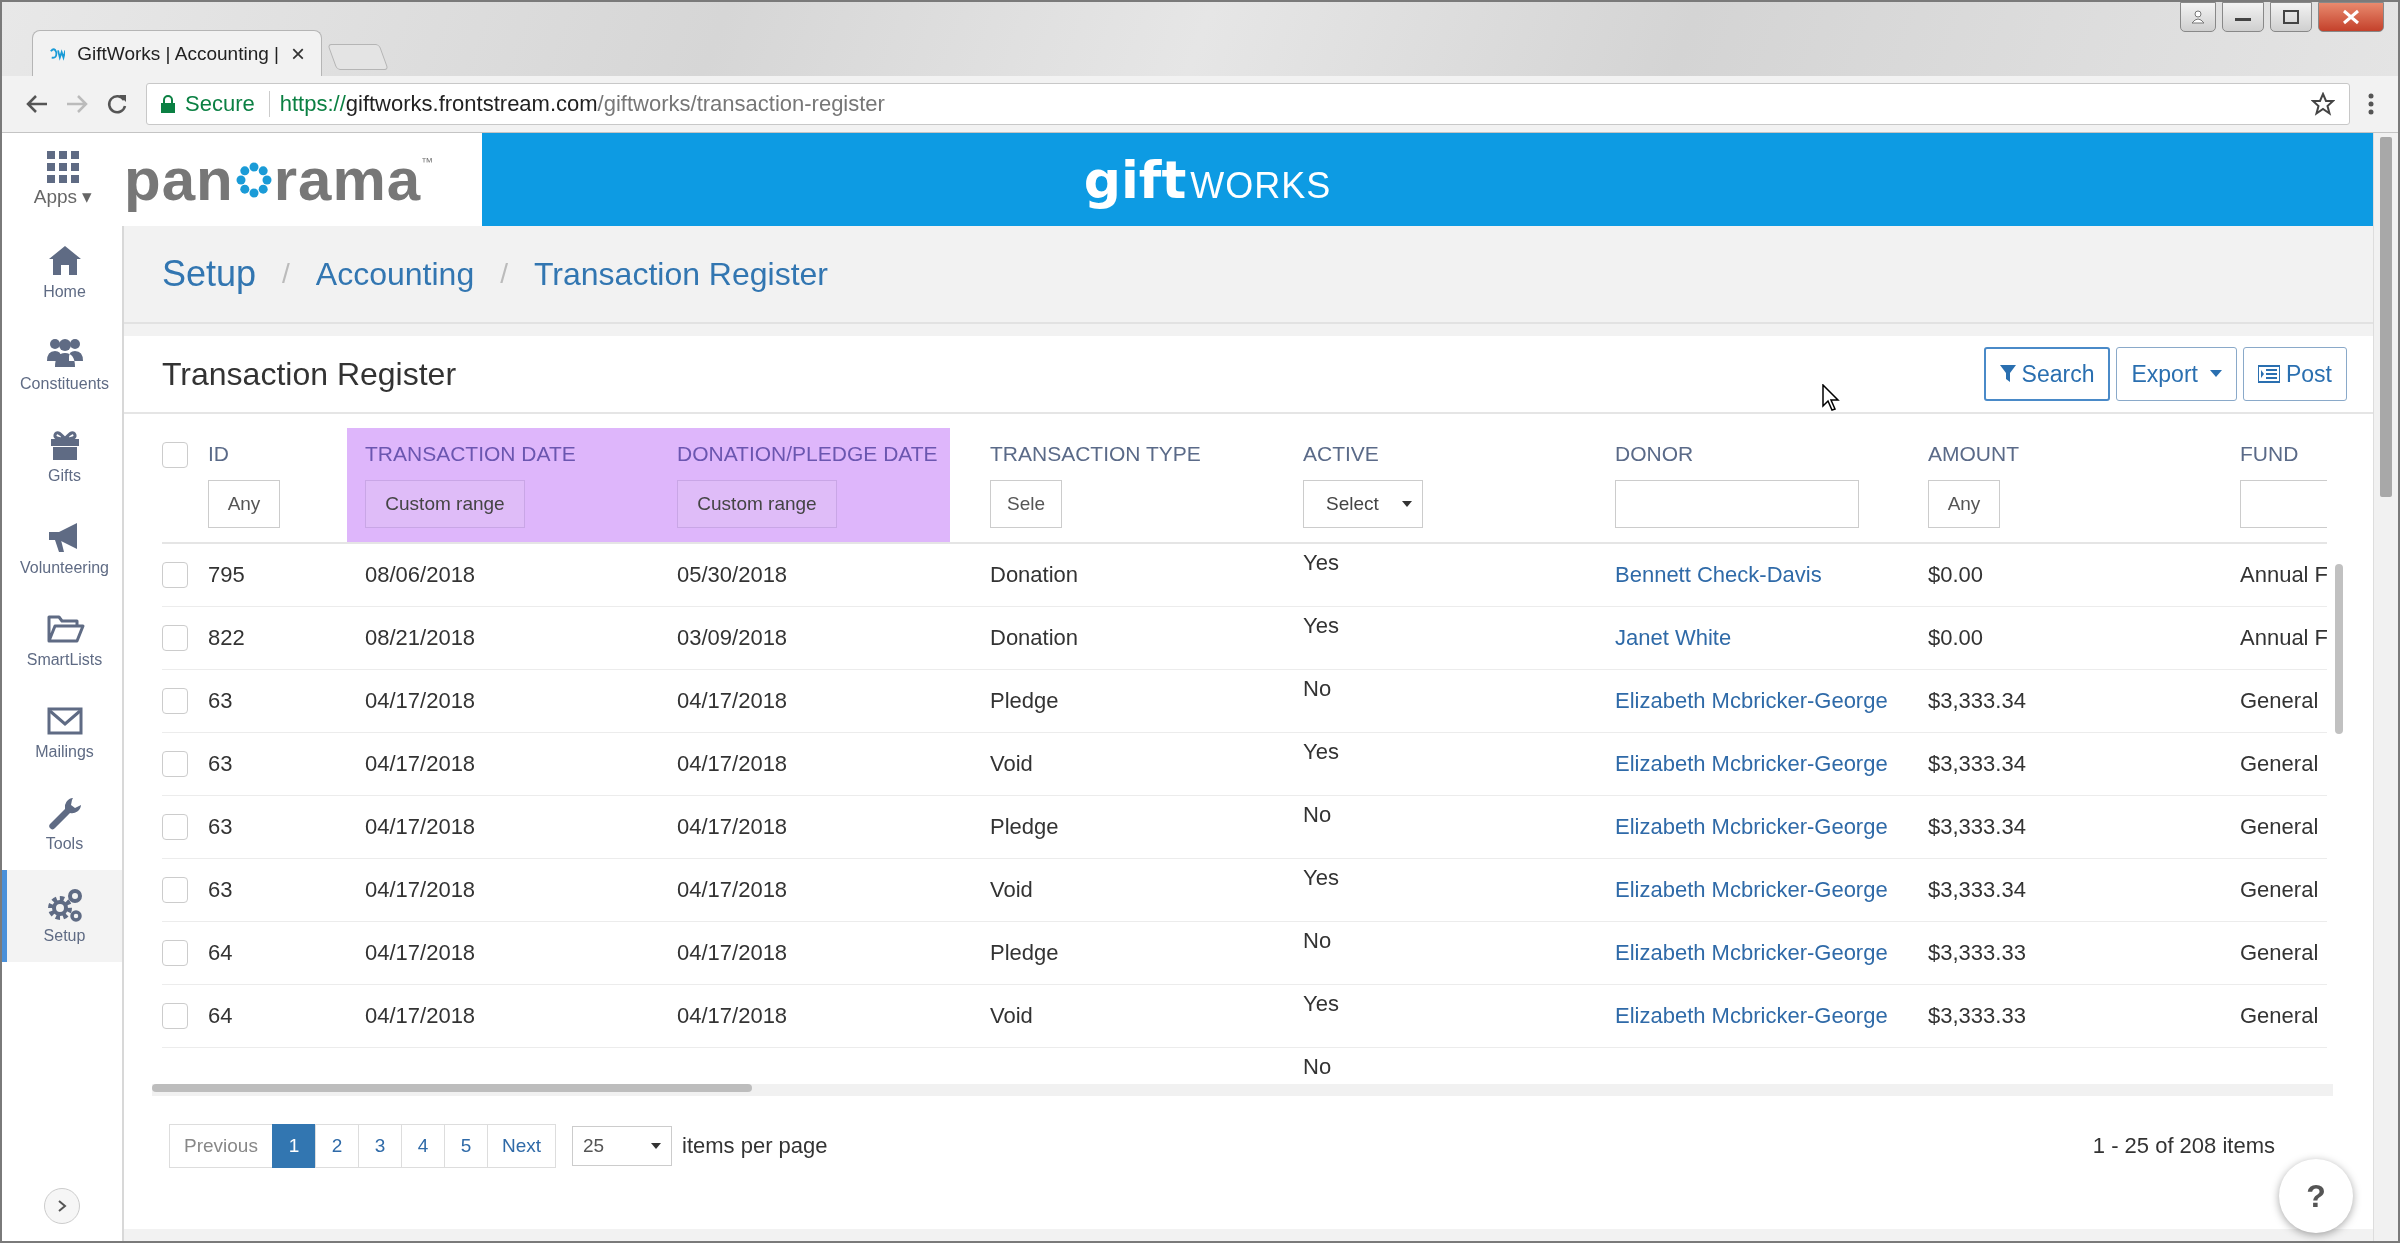 Image resolution: width=2400 pixels, height=1243 pixels. I want to click on filter-select: Select, so click(1363, 504).